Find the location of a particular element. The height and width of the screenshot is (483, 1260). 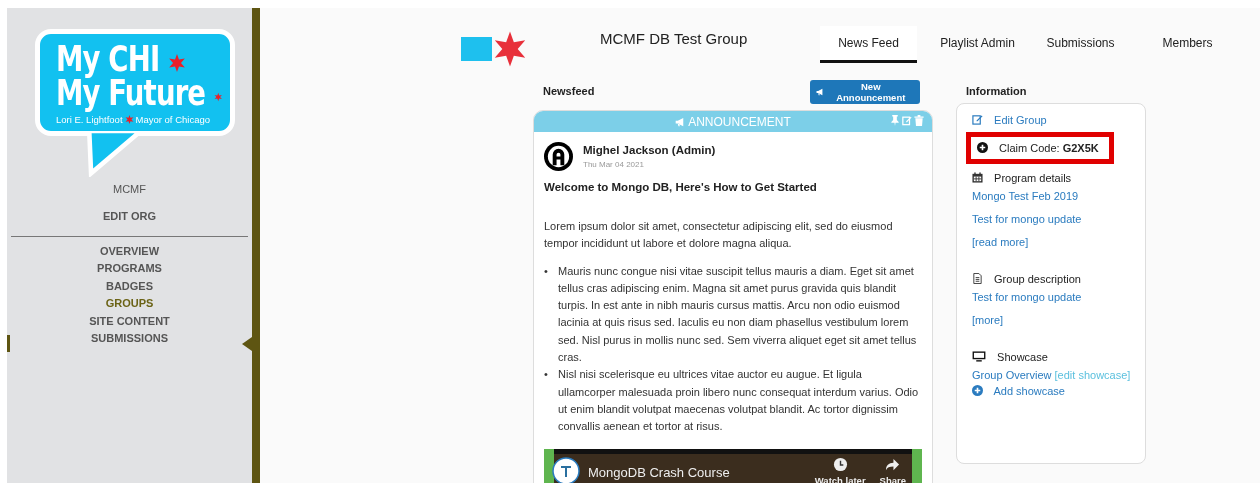

tab: News Feed is located at coordinates (868, 44).